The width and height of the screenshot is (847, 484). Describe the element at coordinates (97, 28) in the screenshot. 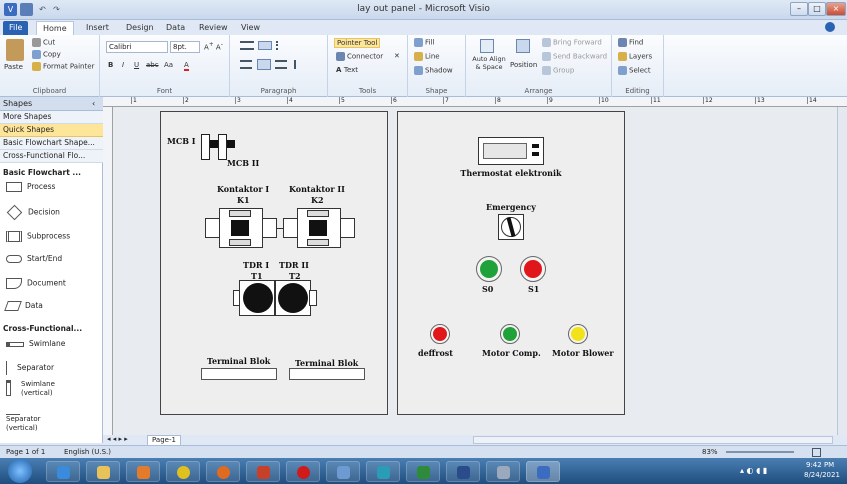

I see `tab-insert: Insert` at that location.